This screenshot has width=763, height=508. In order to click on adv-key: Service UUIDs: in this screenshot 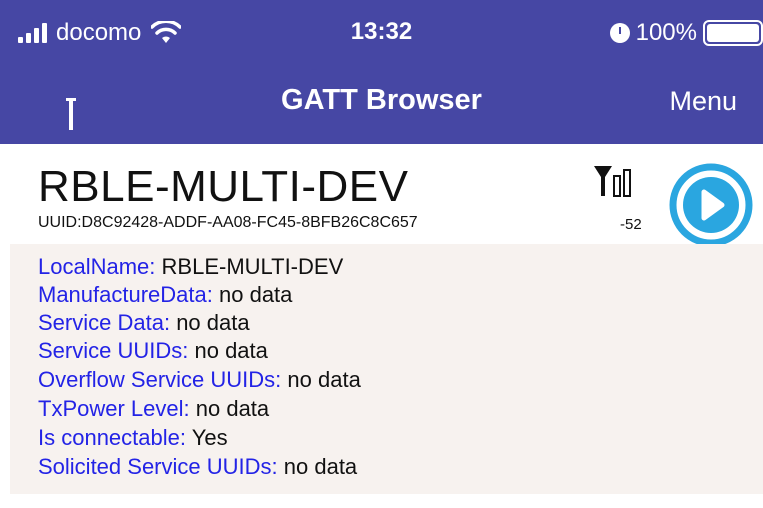, I will do `click(113, 350)`.